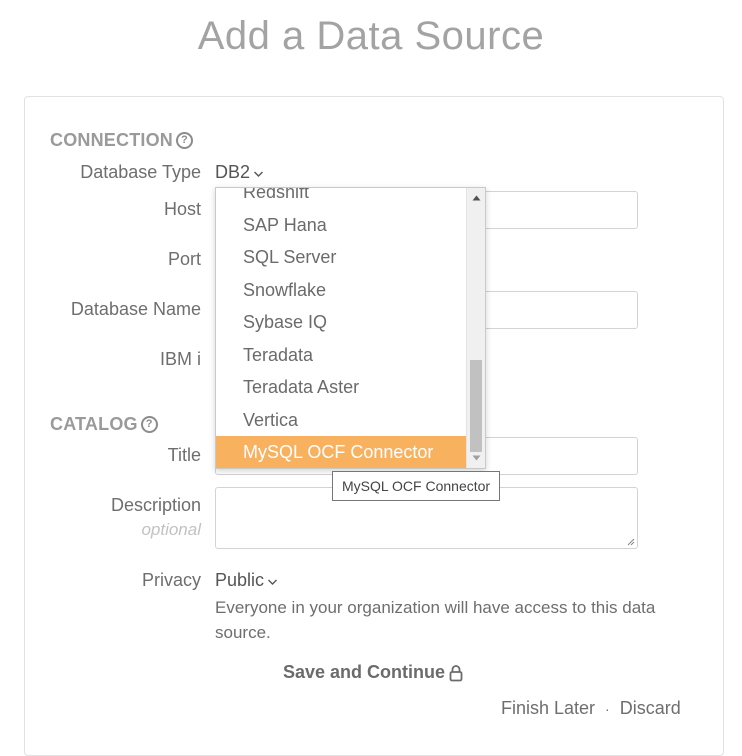 Image resolution: width=742 pixels, height=756 pixels. I want to click on dropdown-option-sql-server: SQL Server, so click(341, 257).